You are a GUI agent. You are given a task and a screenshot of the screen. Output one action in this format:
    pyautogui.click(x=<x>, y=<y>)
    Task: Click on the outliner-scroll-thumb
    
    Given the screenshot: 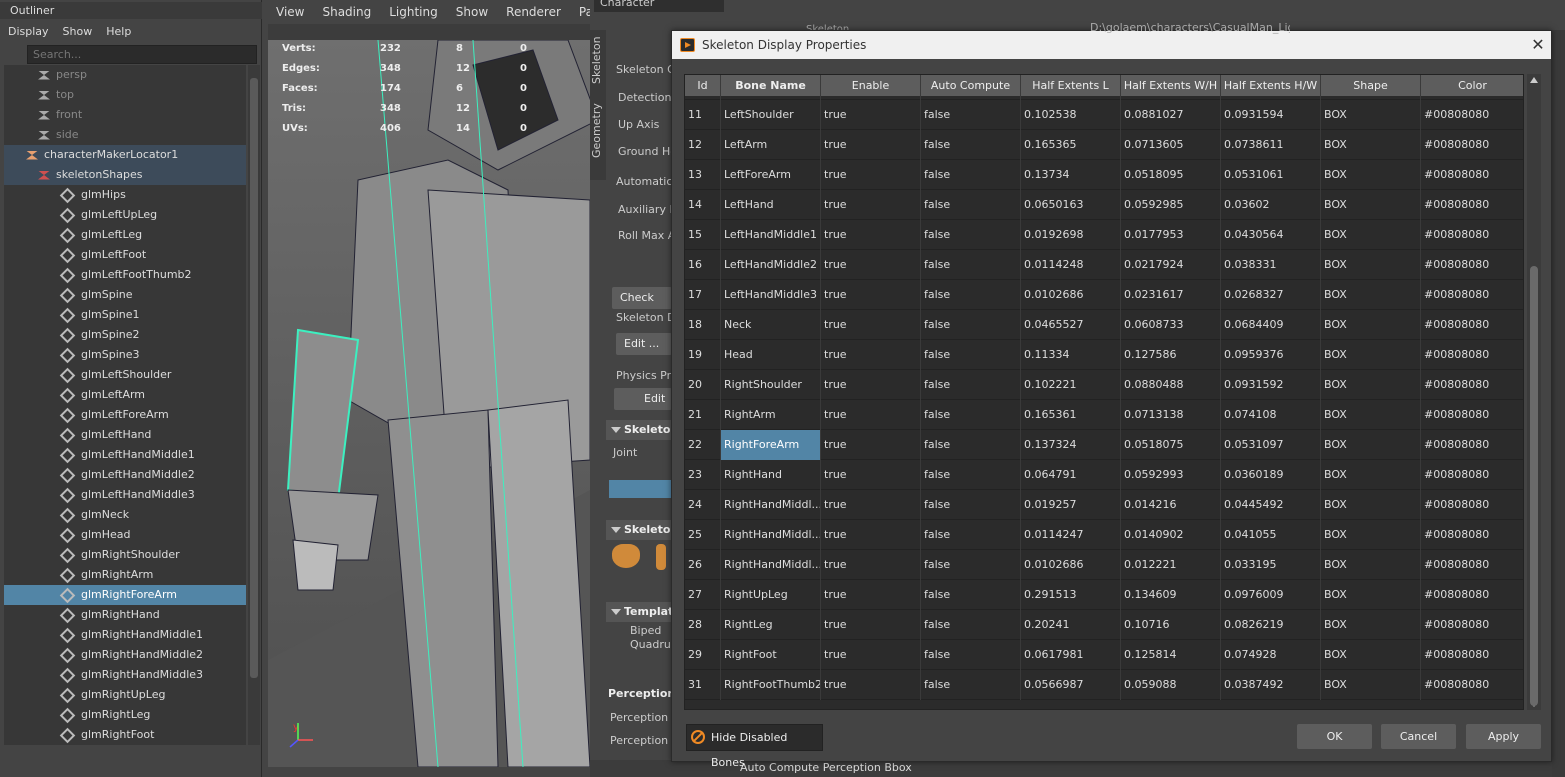 What is the action you would take?
    pyautogui.click(x=254, y=378)
    